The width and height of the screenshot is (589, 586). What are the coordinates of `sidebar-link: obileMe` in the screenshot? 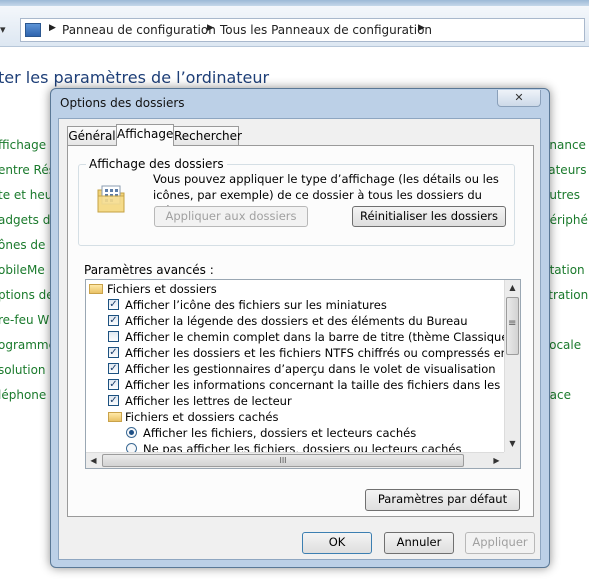 It's located at (22, 270).